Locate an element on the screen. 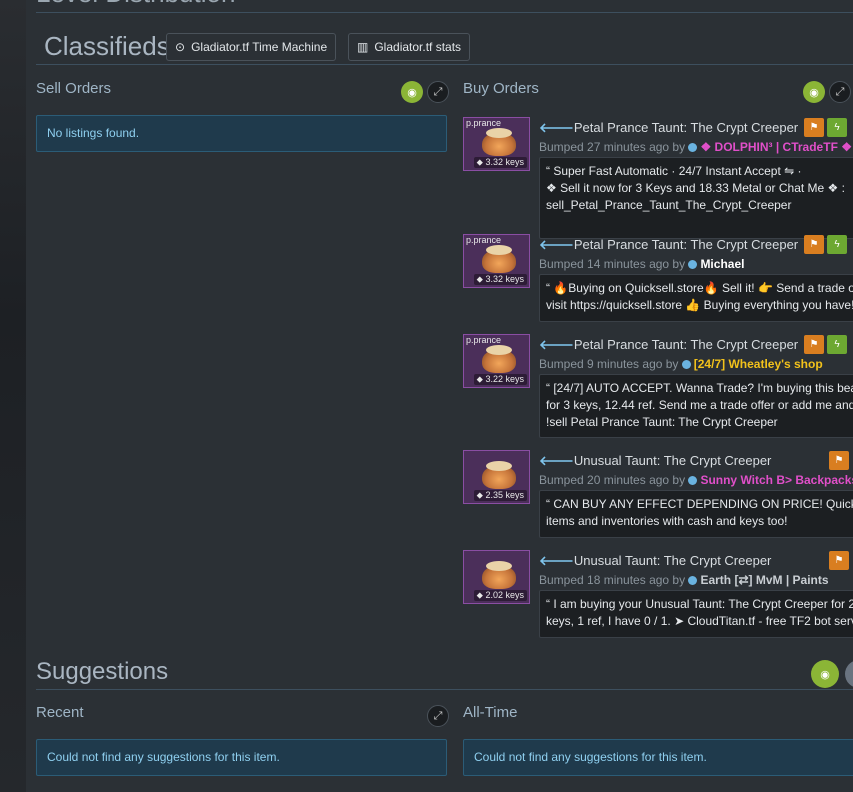  item-price: ⬥ 3.22 keys is located at coordinates (500, 379).